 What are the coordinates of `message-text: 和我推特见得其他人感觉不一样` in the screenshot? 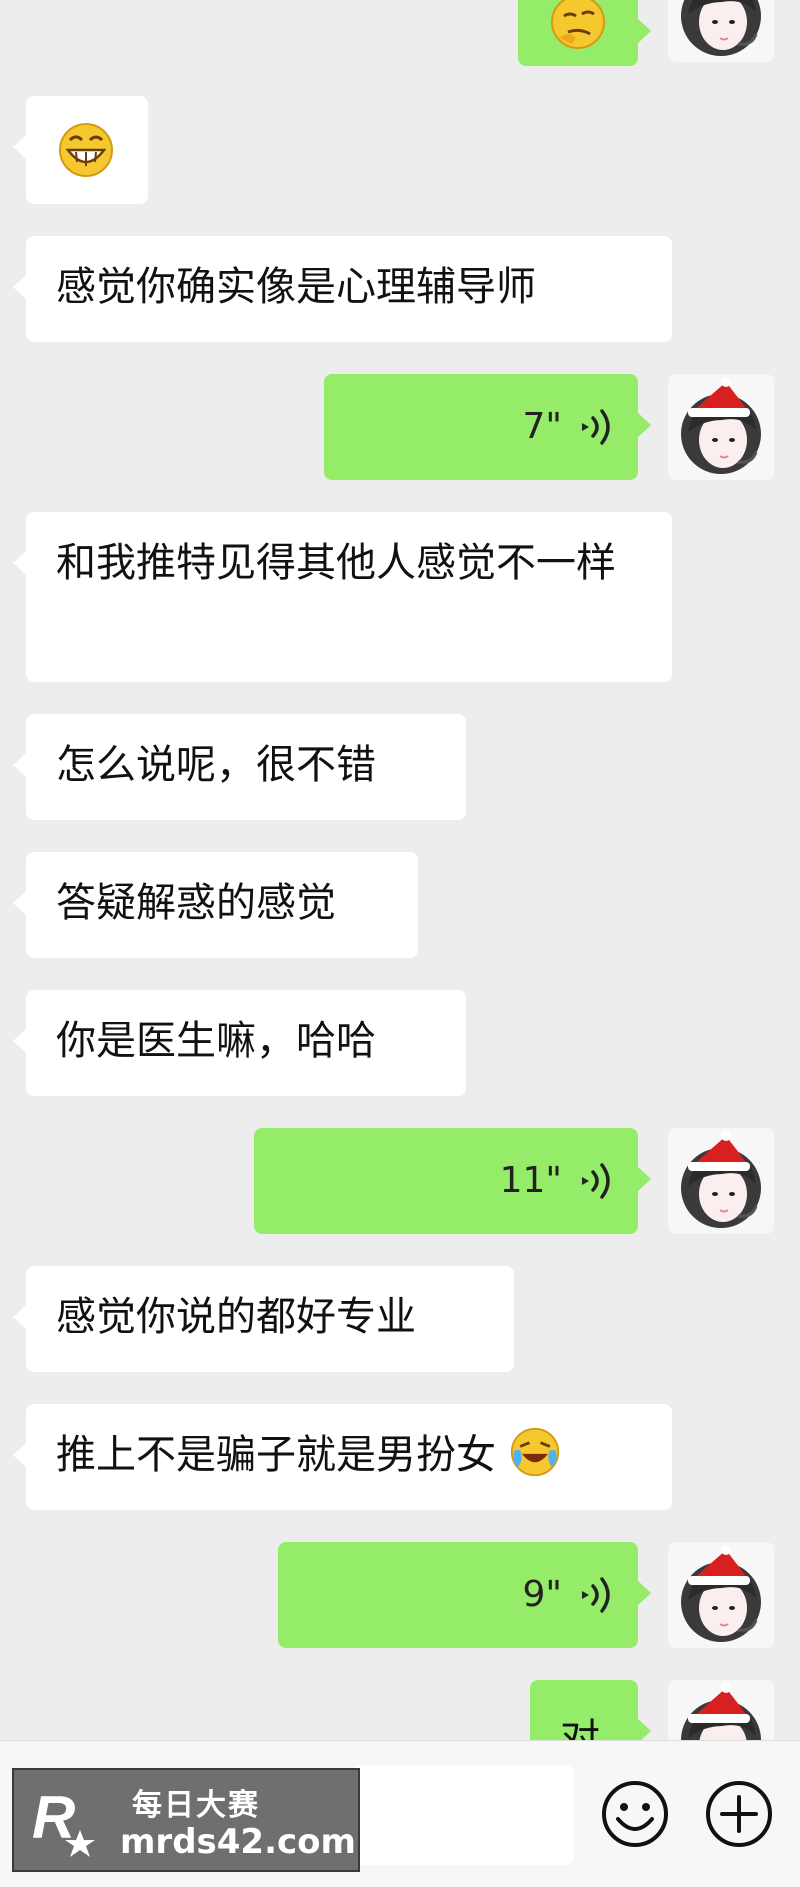 It's located at (336, 563).